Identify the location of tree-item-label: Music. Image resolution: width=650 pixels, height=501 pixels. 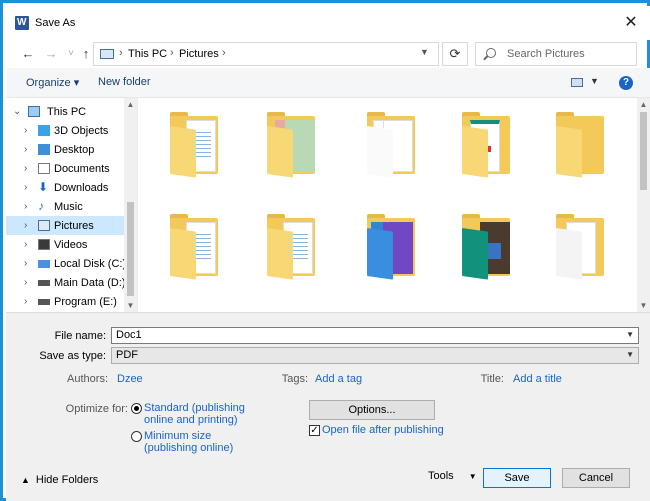
(68, 207).